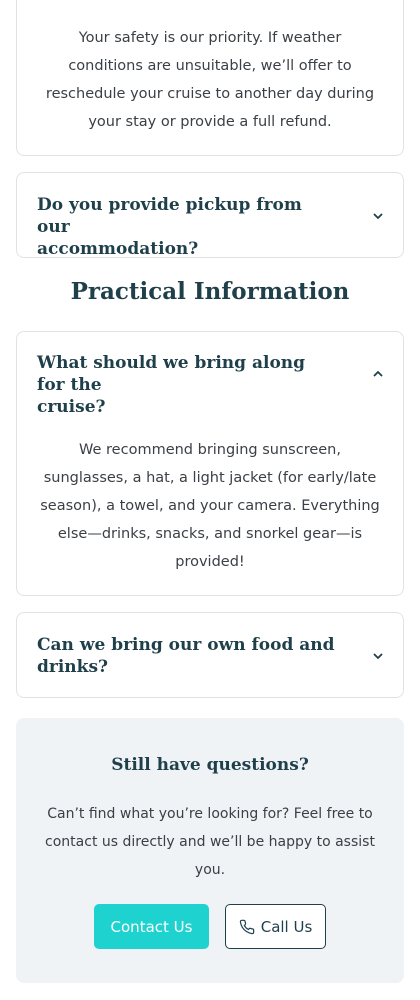  I want to click on faq-question-own-food: Can we bring our own food and drinks?, so click(187, 656).